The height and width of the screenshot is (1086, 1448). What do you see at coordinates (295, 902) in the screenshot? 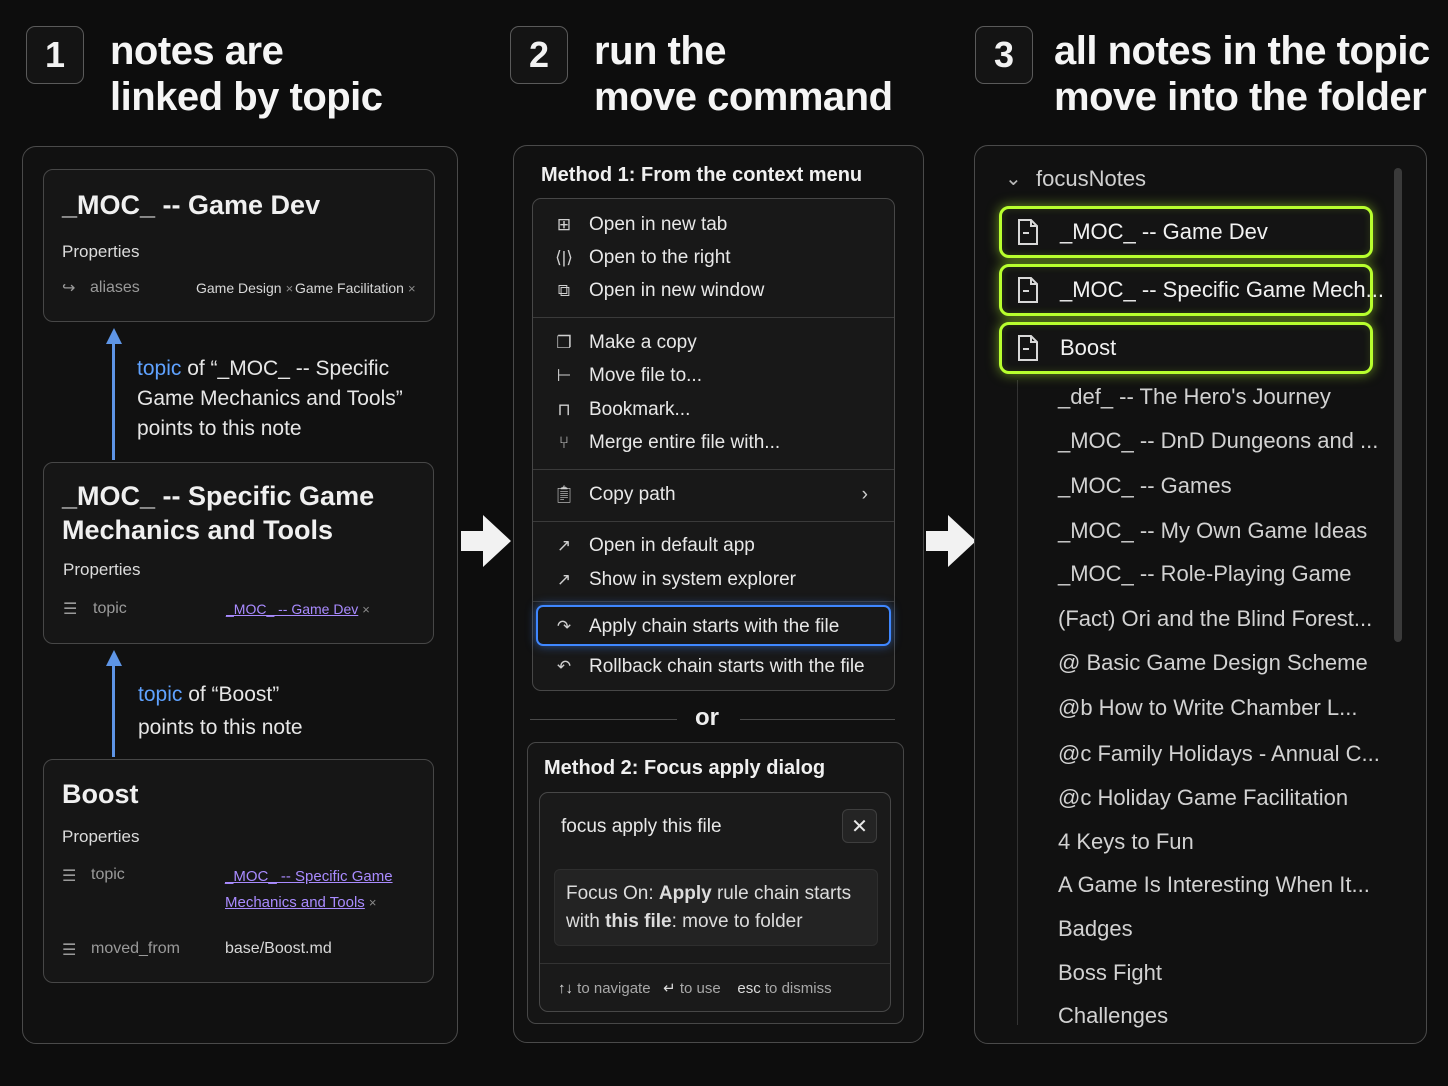
I see `topic-link-label: Mechanics and Tools` at bounding box center [295, 902].